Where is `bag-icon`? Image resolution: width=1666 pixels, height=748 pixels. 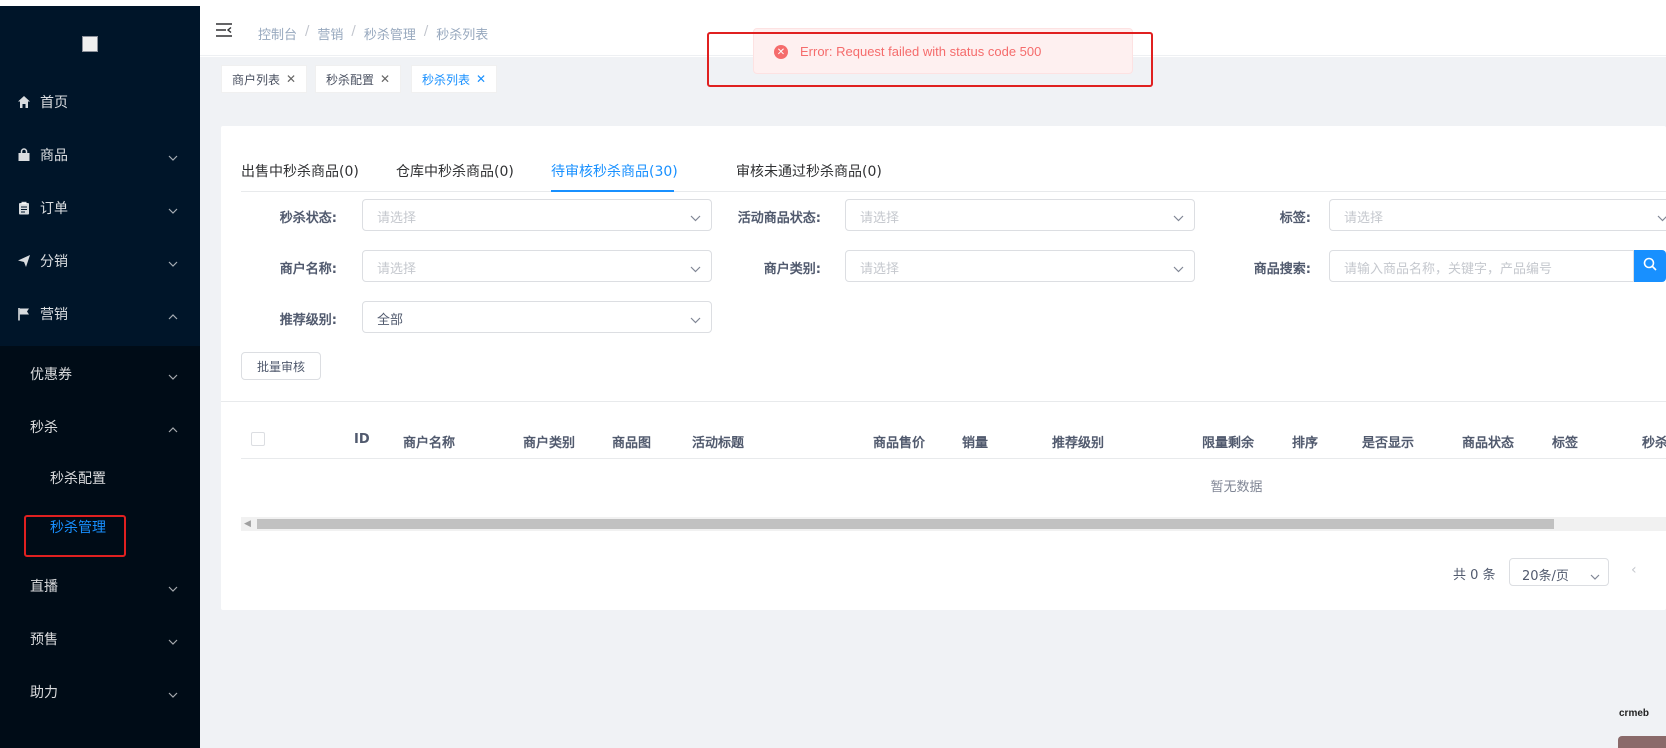 bag-icon is located at coordinates (24, 155).